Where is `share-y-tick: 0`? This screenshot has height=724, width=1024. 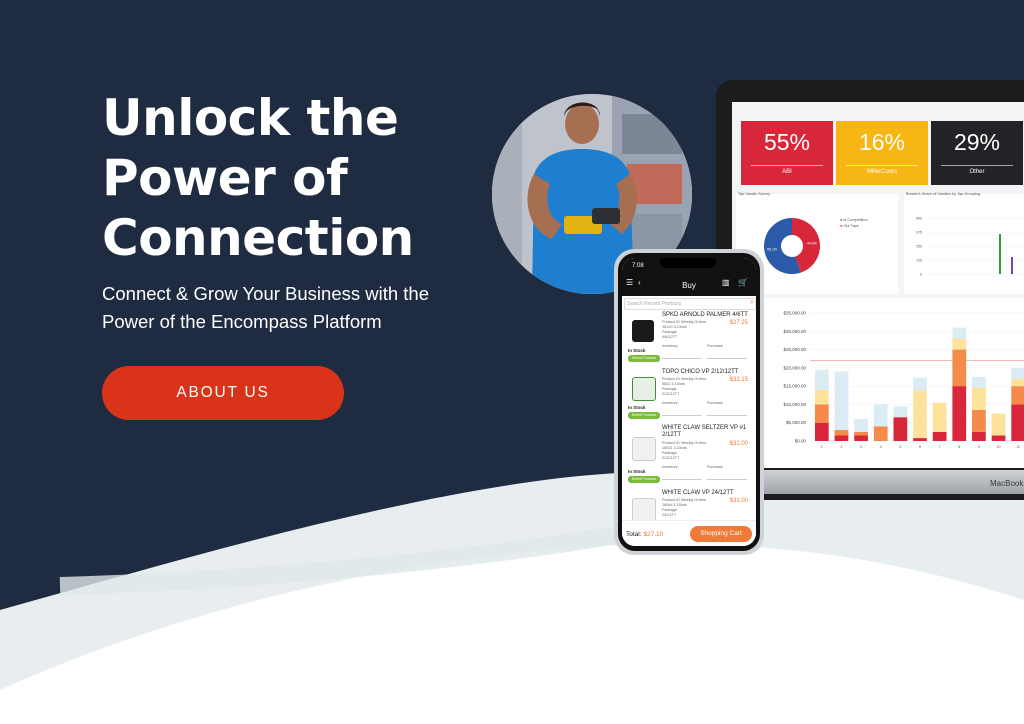 share-y-tick: 0 is located at coordinates (921, 275).